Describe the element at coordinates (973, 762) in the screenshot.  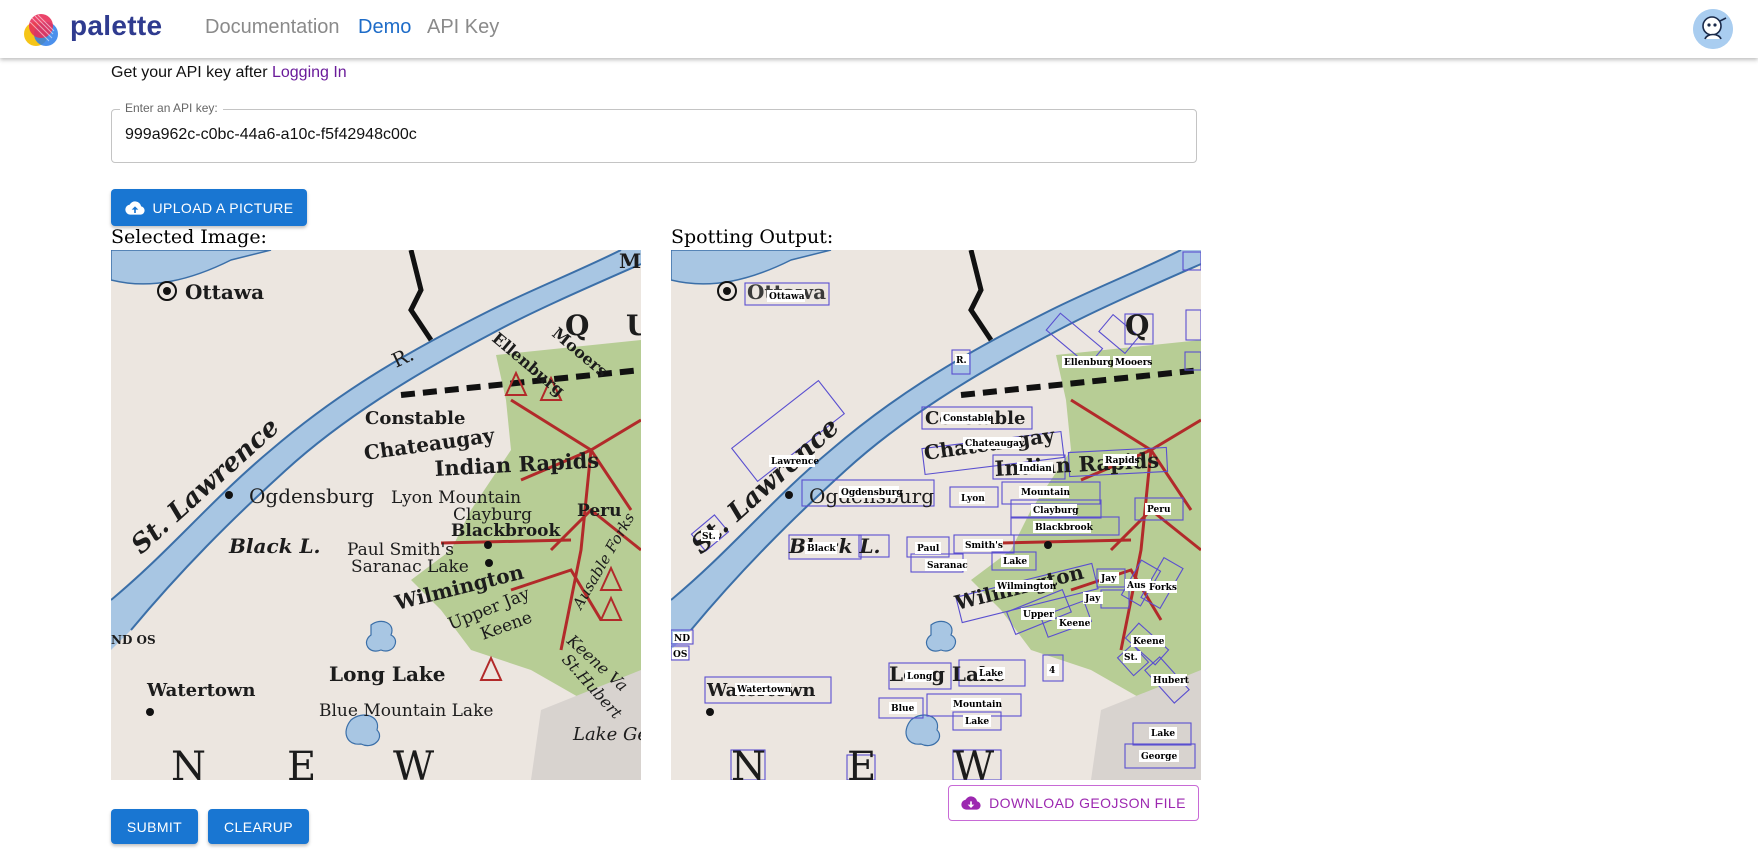
I see `spot-source-w: W` at that location.